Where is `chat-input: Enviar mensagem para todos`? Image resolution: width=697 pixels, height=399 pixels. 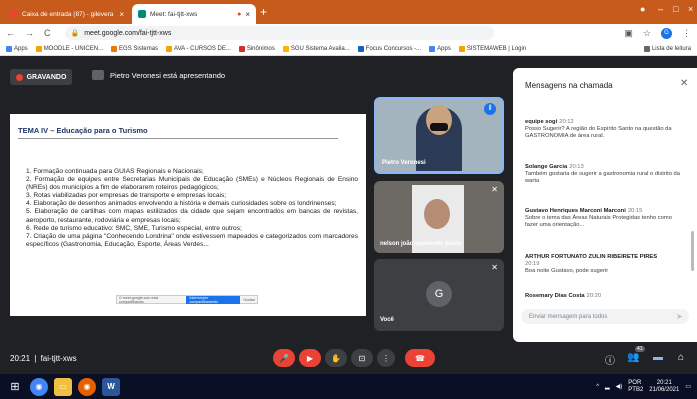
chat-input: Enviar mensagem para todos is located at coordinates (605, 316).